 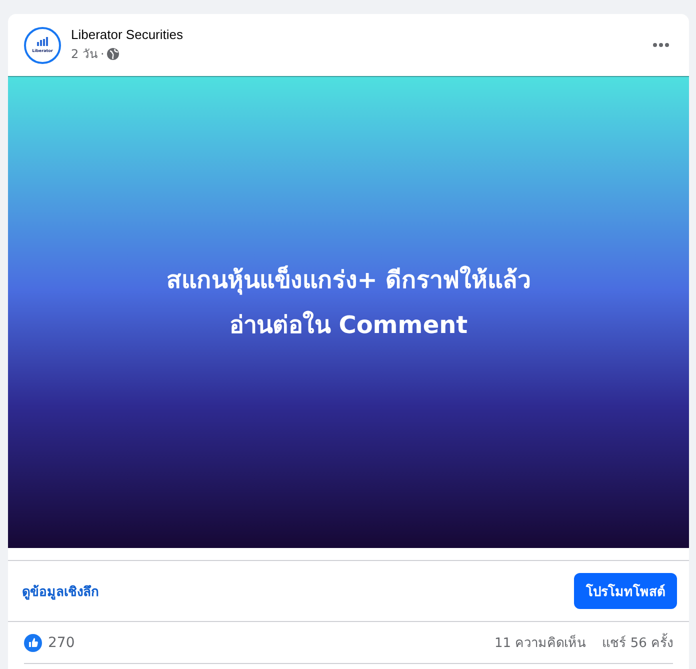 I want to click on bar-chart-icon, so click(x=42, y=41).